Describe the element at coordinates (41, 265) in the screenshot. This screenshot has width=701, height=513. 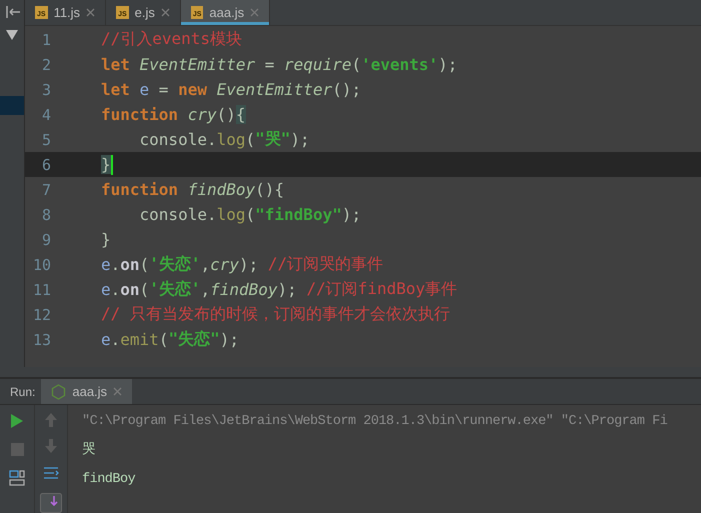
I see `line-number: 10` at that location.